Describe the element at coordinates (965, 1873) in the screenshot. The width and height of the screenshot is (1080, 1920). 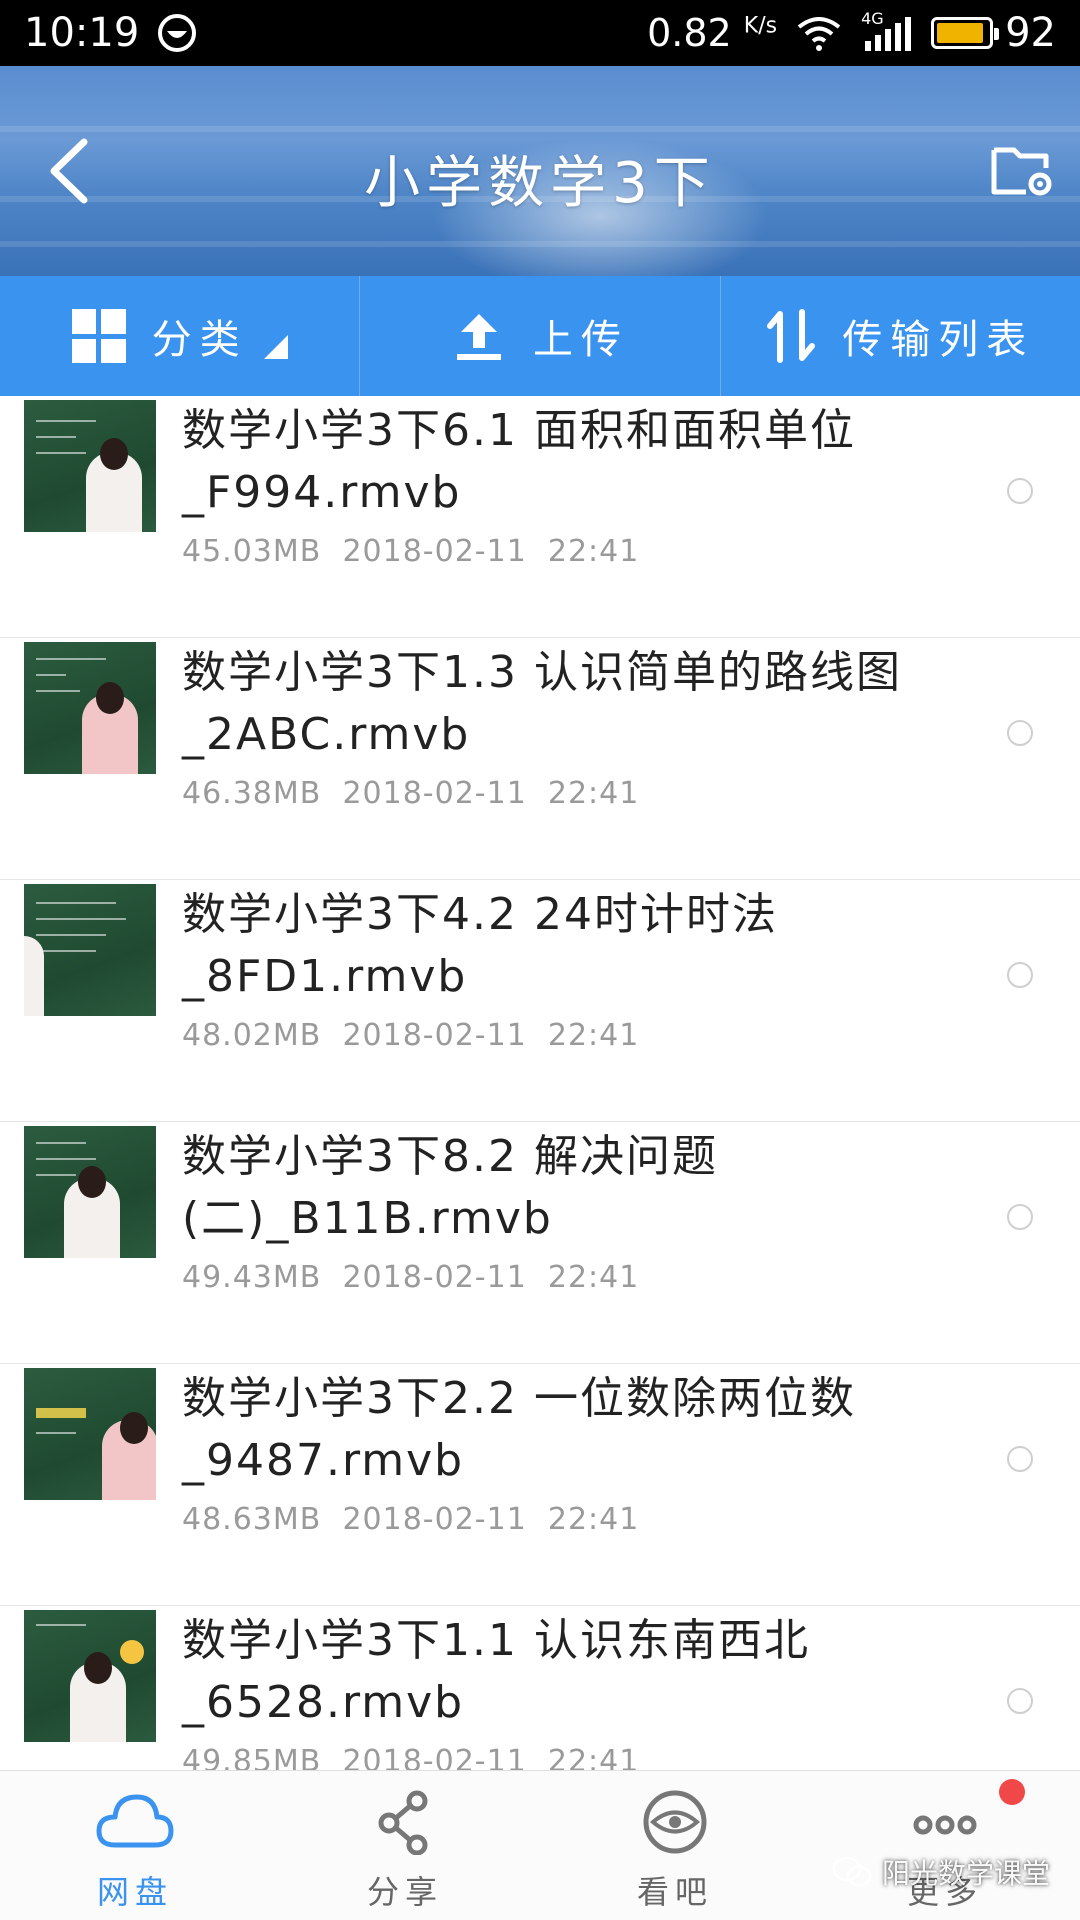
I see `watermark-text: 阳光数学课堂` at that location.